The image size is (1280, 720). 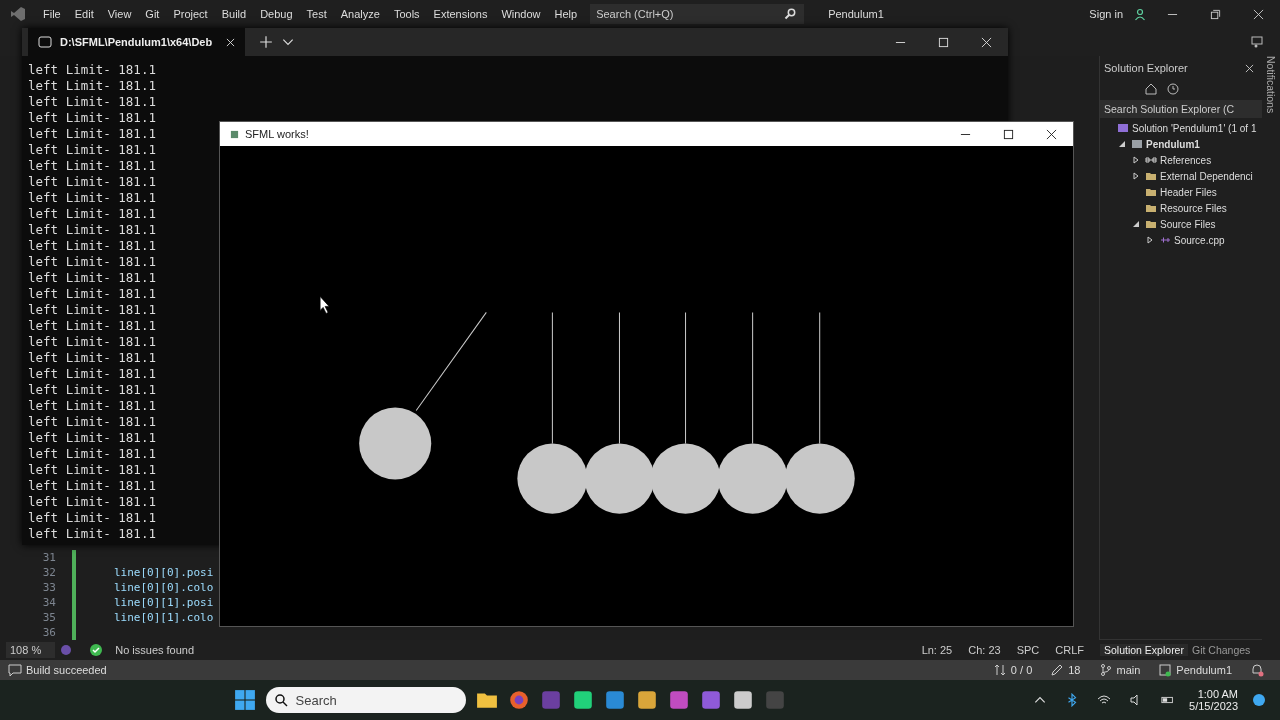 I want to click on menu-item: Test, so click(x=316, y=14).